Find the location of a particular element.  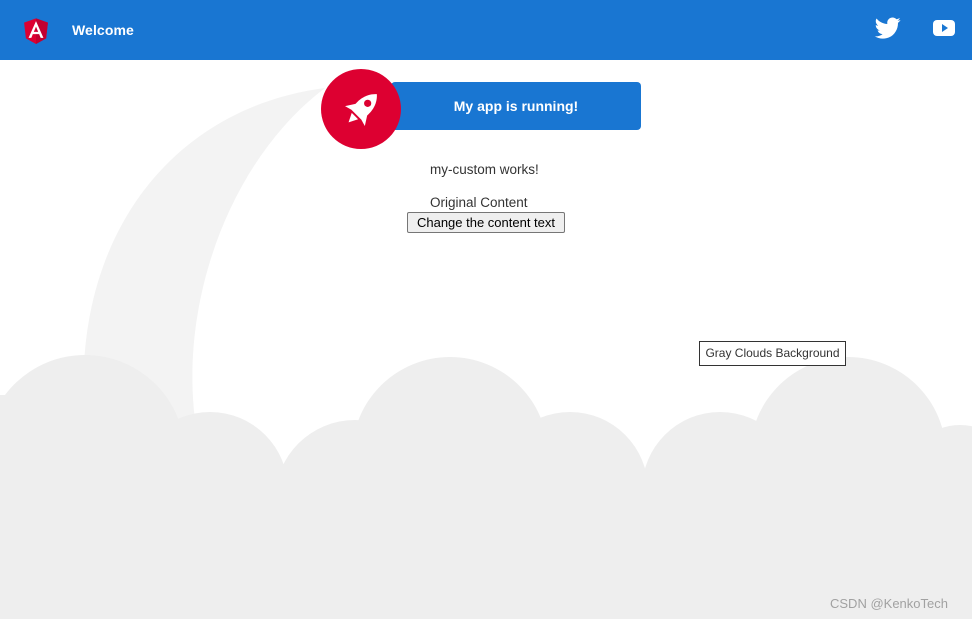

original-content-text: Original Content is located at coordinates (479, 202).